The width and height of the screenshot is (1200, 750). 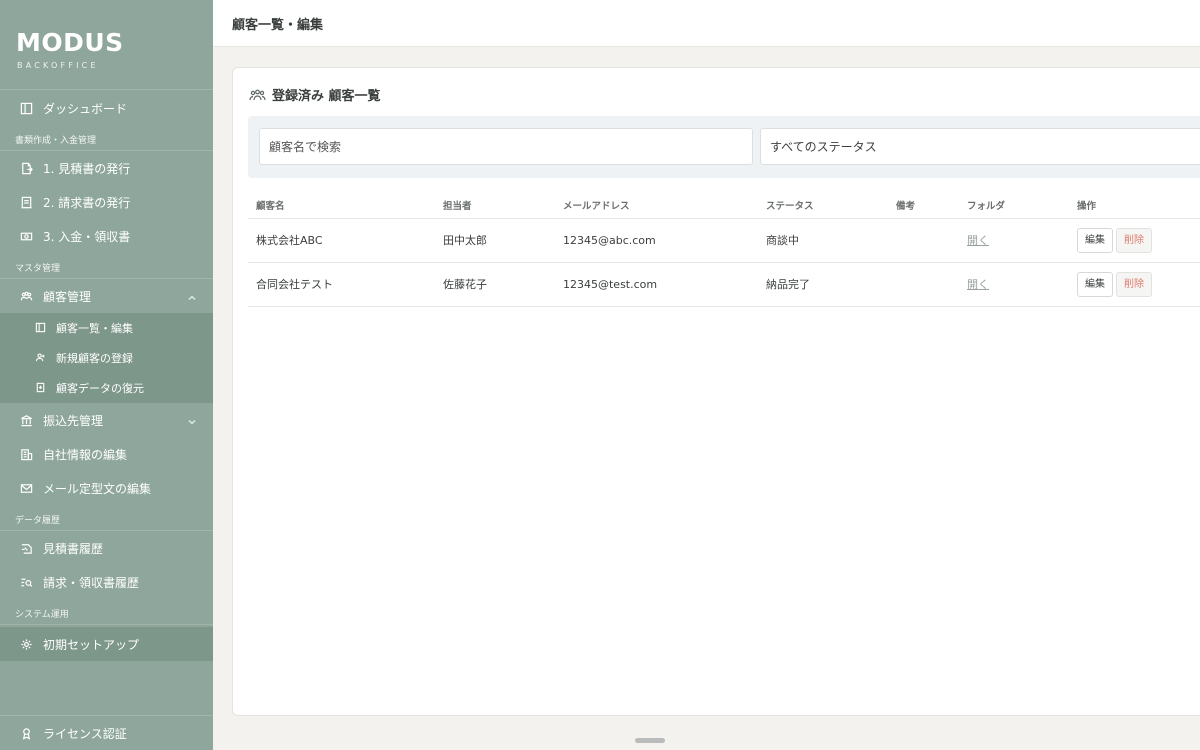 I want to click on layout-icon, so click(x=26, y=108).